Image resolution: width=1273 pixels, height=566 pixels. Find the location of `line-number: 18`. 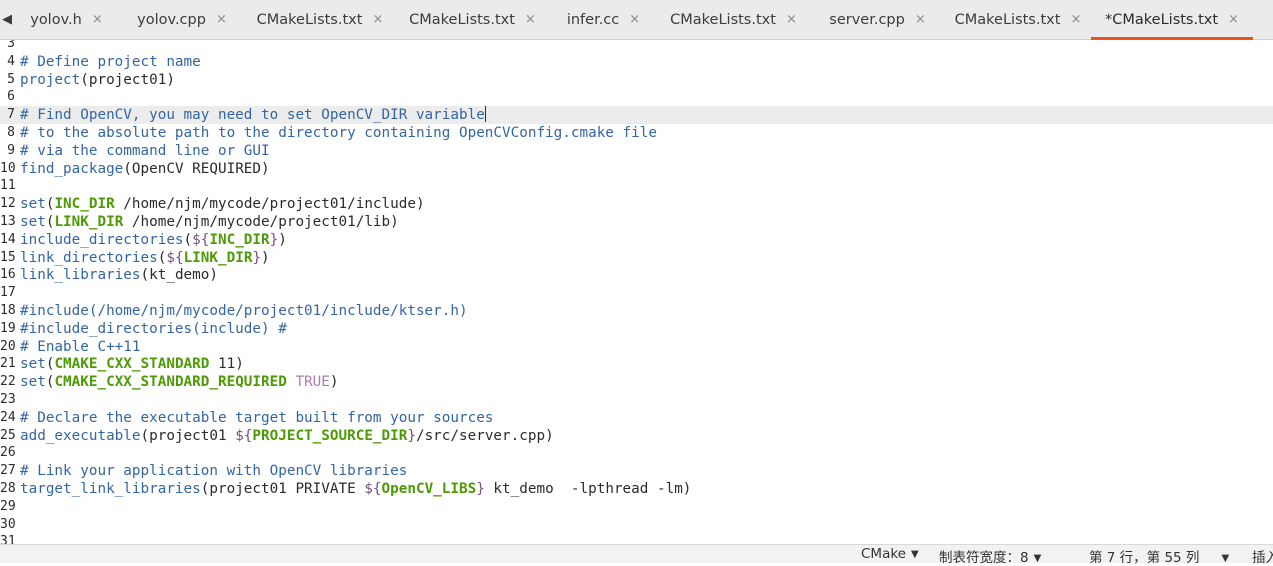

line-number: 18 is located at coordinates (8, 310).